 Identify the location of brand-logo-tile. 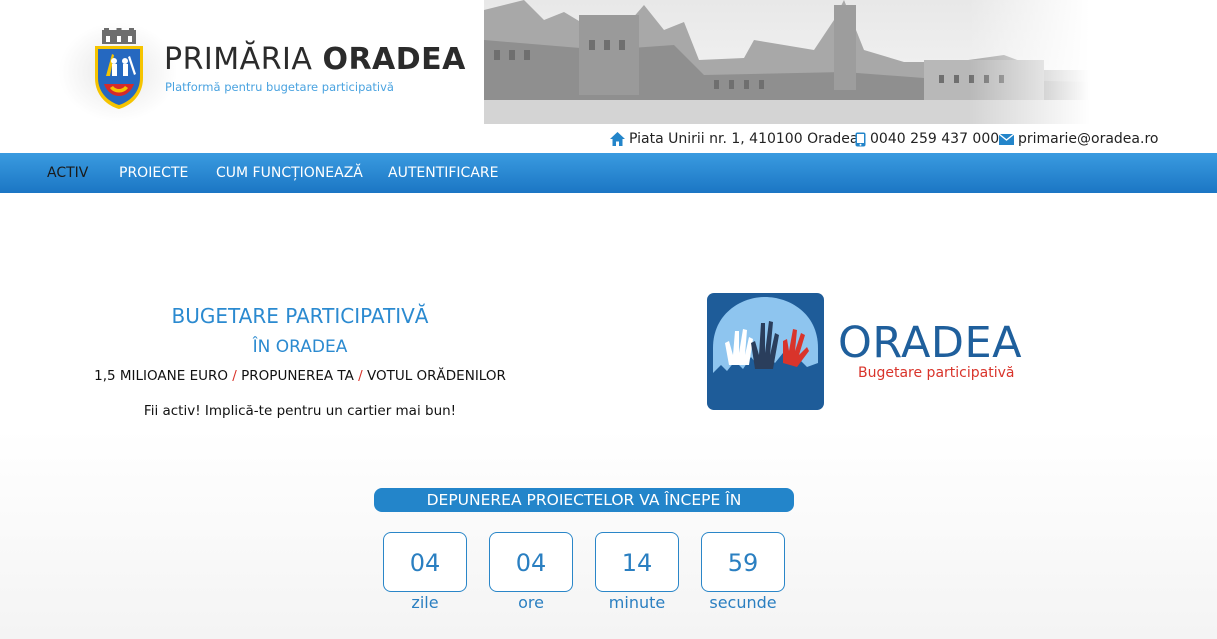
(765, 351).